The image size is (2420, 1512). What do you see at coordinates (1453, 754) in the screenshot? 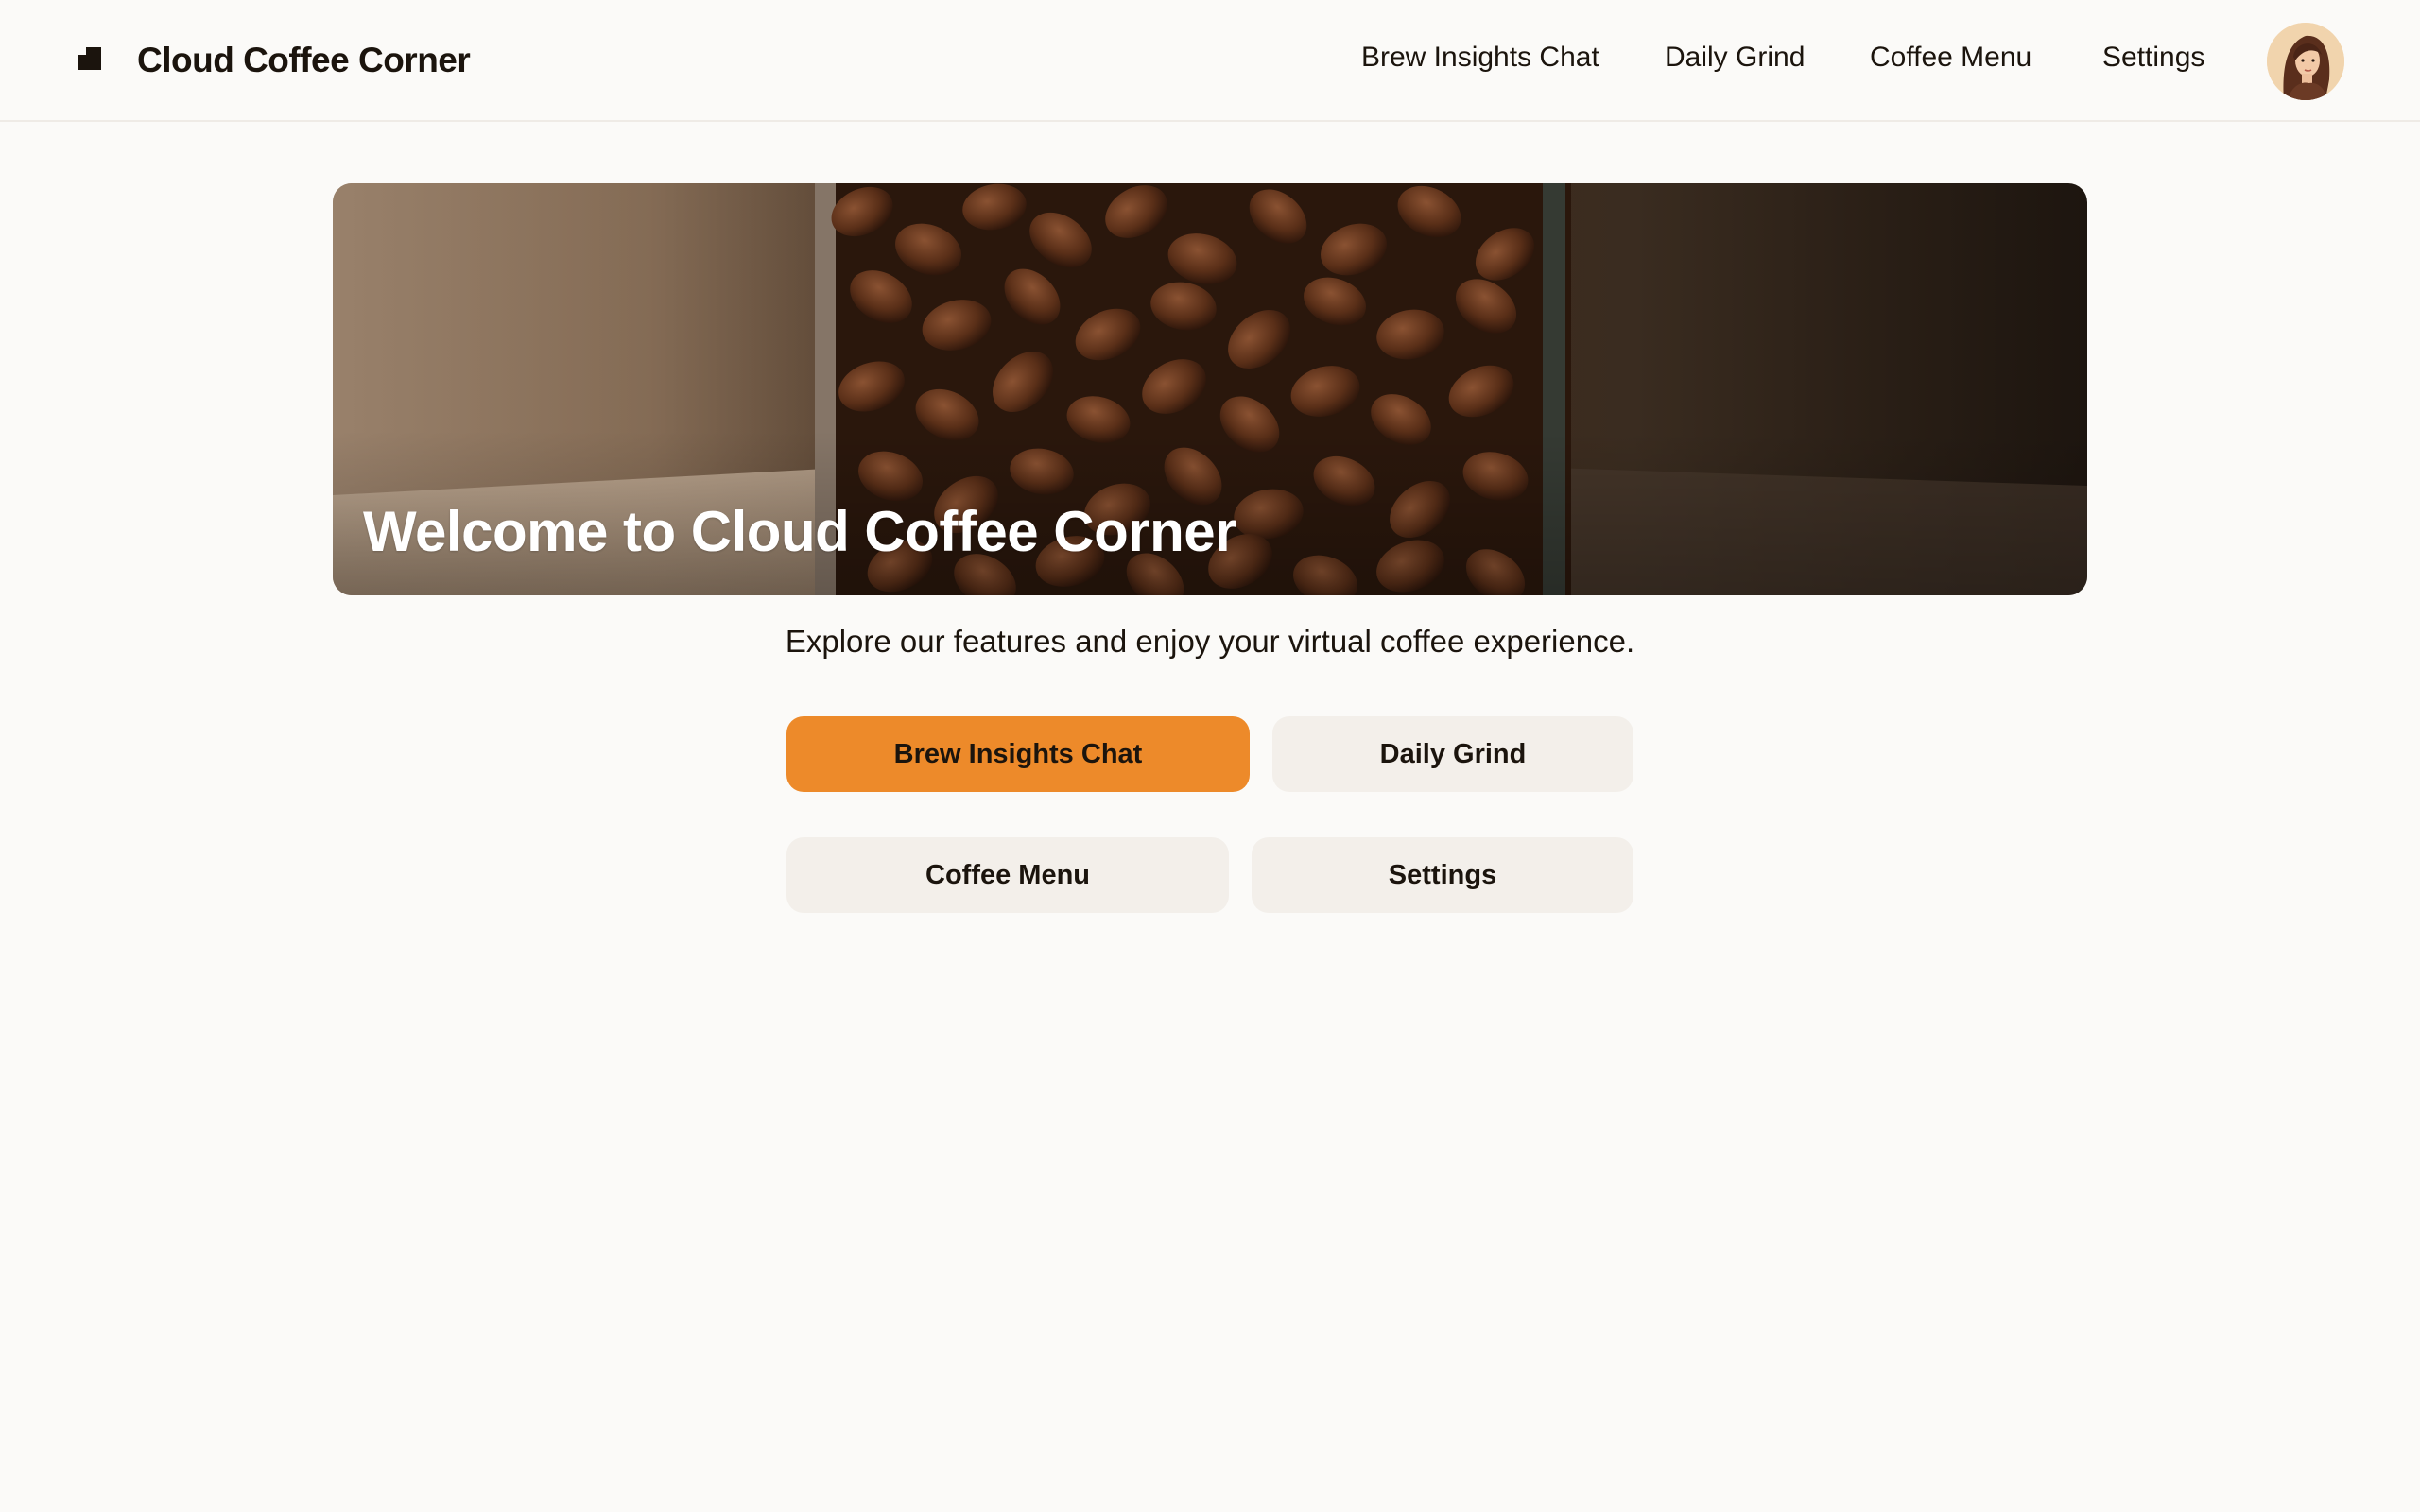
I see `daily-grind-button: Daily Grind` at bounding box center [1453, 754].